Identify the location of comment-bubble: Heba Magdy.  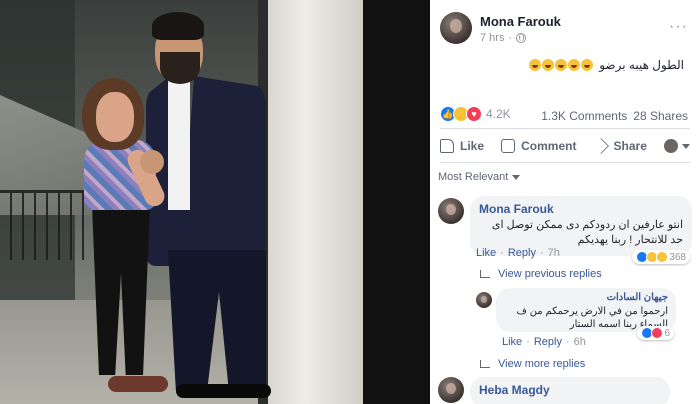
(570, 390).